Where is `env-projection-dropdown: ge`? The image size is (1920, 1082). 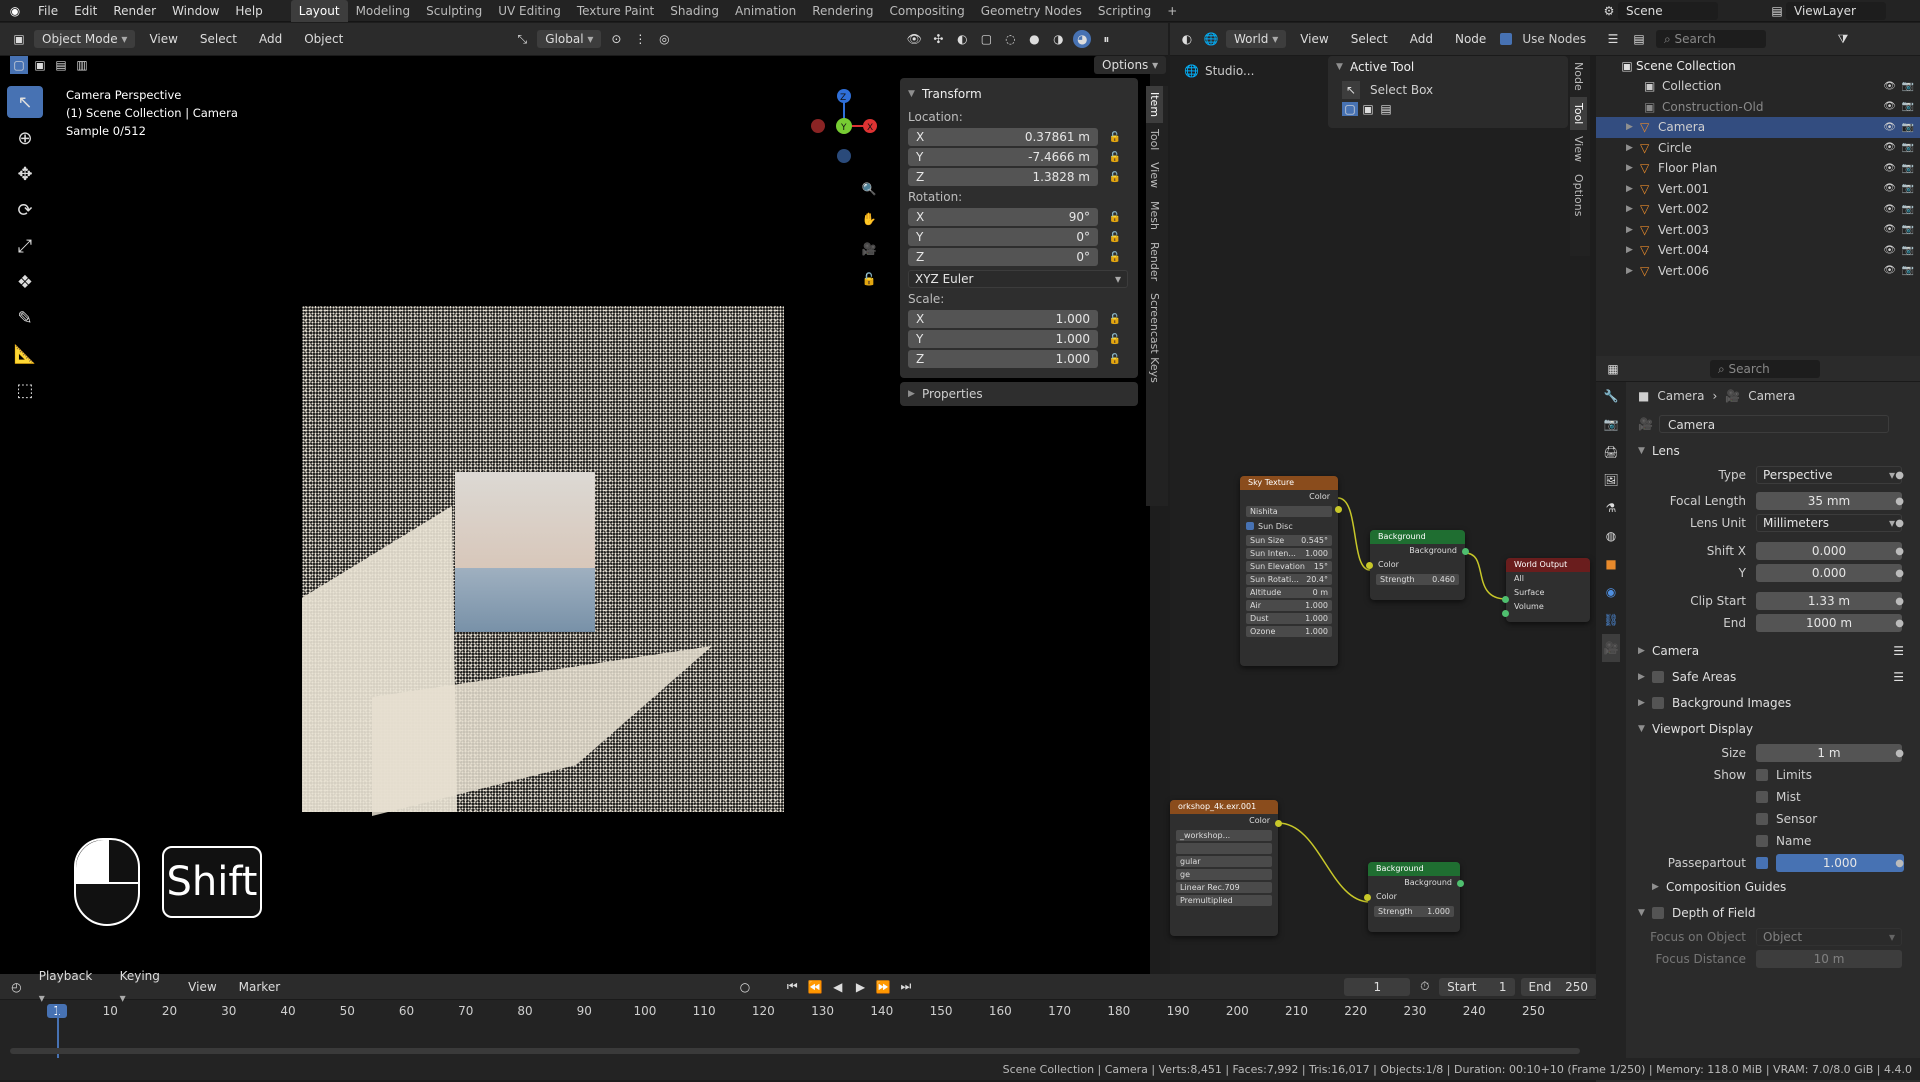
env-projection-dropdown: ge is located at coordinates (1224, 874).